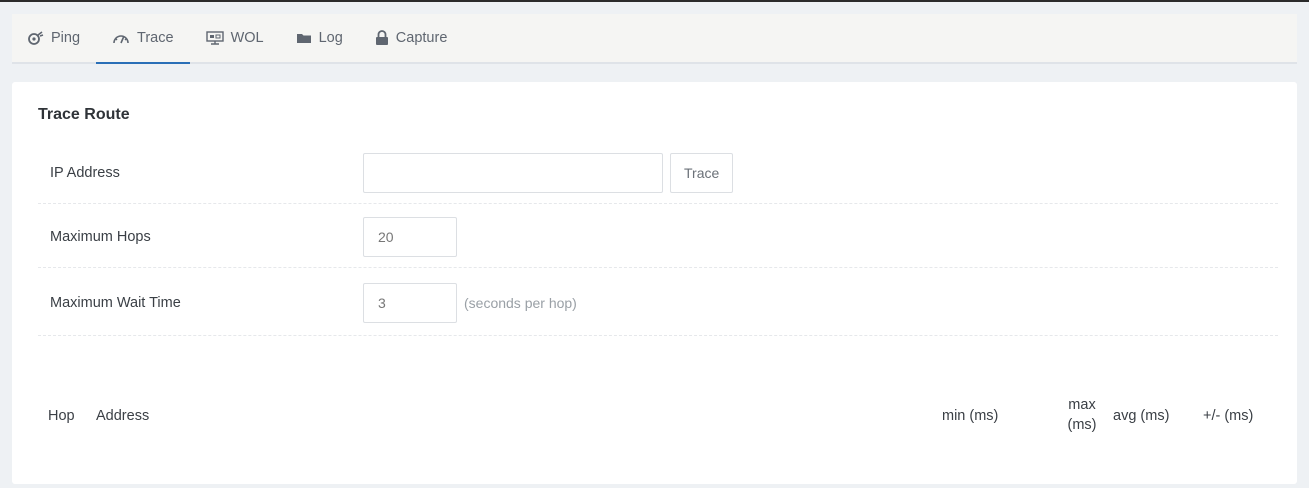 This screenshot has width=1309, height=488. What do you see at coordinates (1228, 416) in the screenshot?
I see `column-header-deviation: +/- (ms)` at bounding box center [1228, 416].